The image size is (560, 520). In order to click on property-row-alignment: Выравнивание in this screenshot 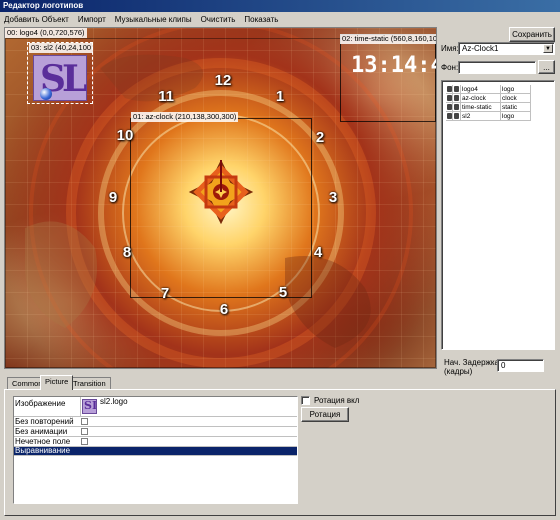, I will do `click(155, 451)`.